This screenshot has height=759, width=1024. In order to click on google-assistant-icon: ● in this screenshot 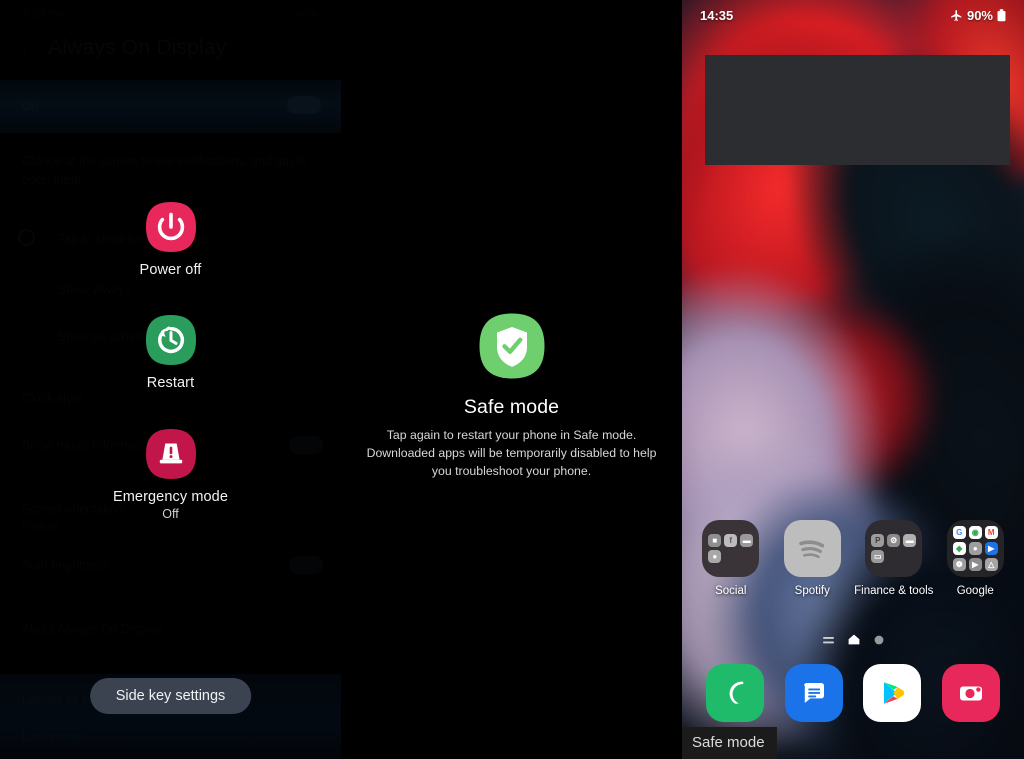, I will do `click(975, 548)`.